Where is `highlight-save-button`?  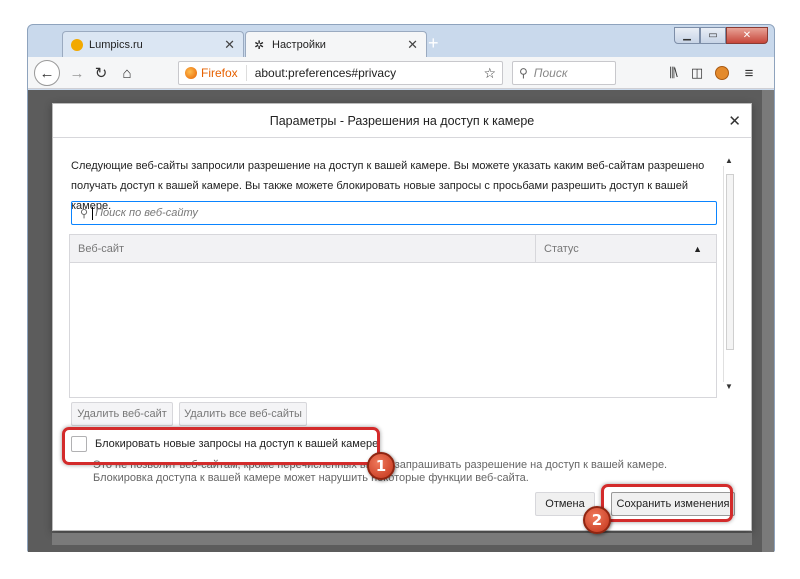 highlight-save-button is located at coordinates (667, 503).